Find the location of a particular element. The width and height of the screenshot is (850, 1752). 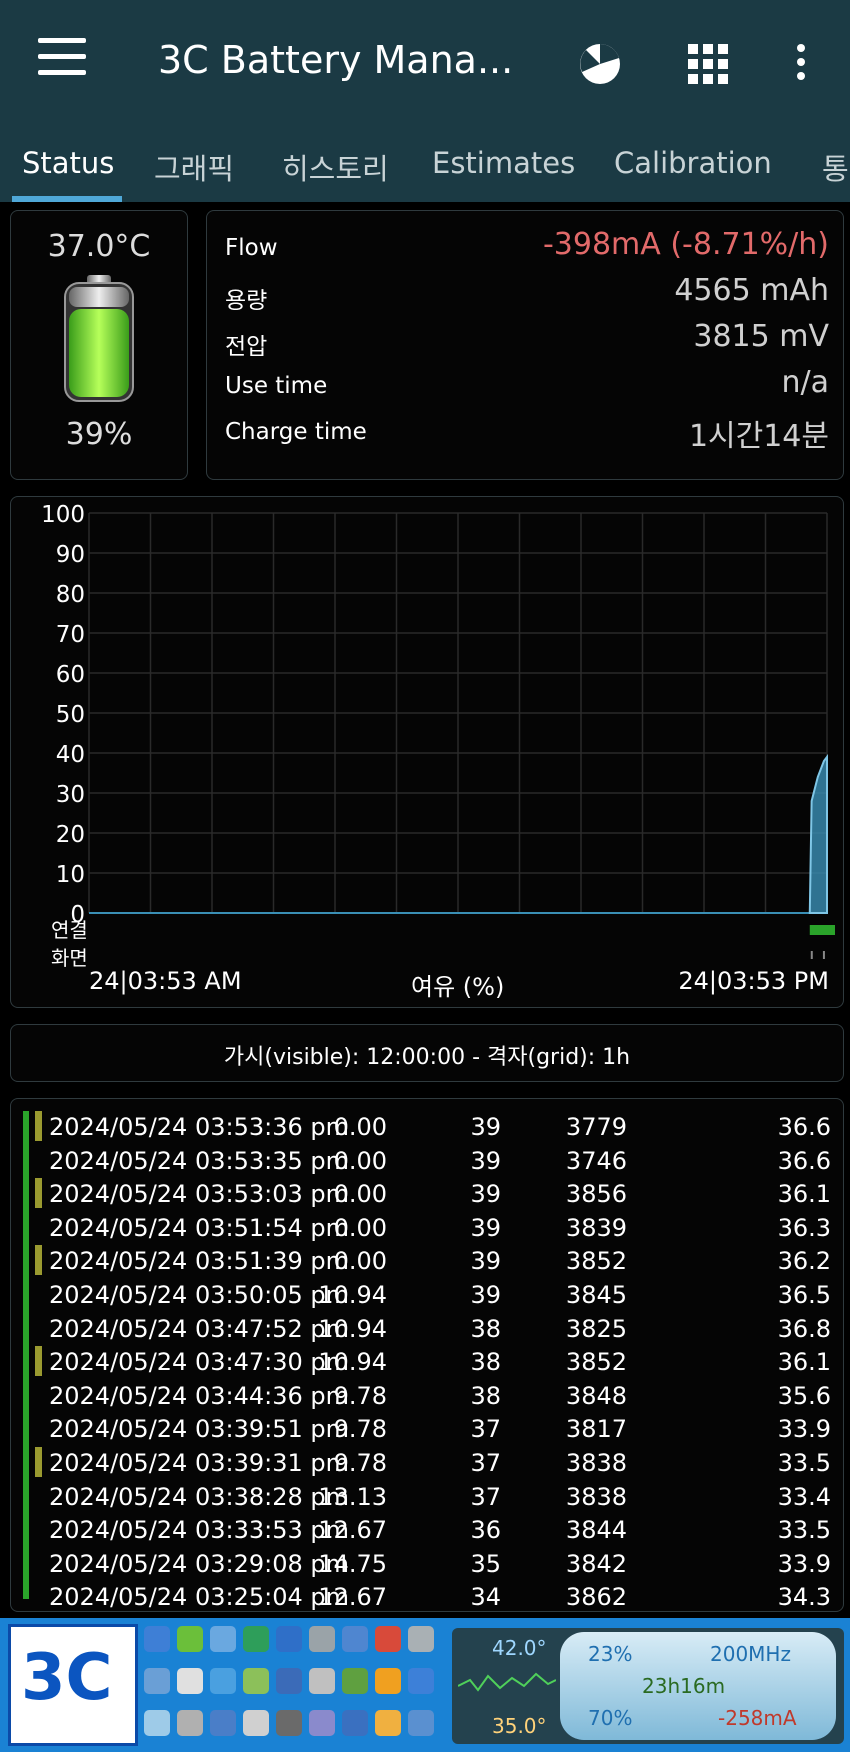

info-label: Flow is located at coordinates (251, 248).